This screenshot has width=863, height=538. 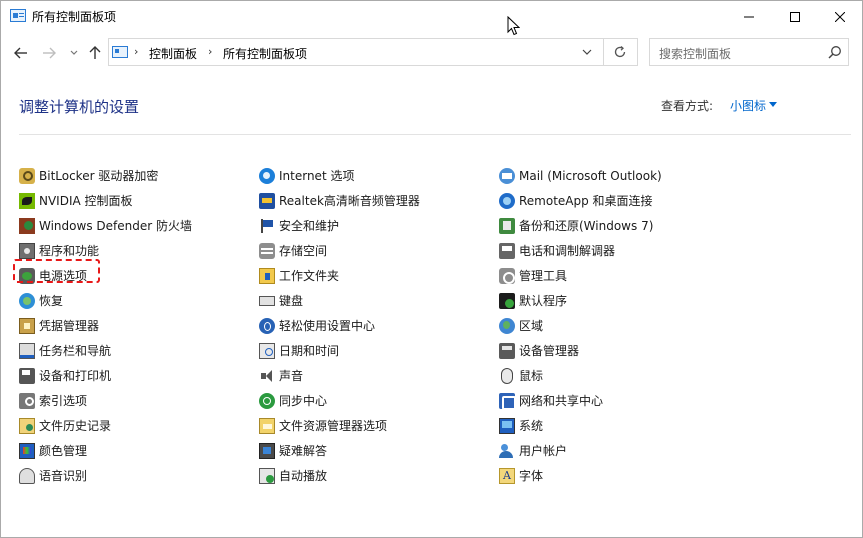 I want to click on title-bar: 所有控制面板项, so click(x=431, y=16).